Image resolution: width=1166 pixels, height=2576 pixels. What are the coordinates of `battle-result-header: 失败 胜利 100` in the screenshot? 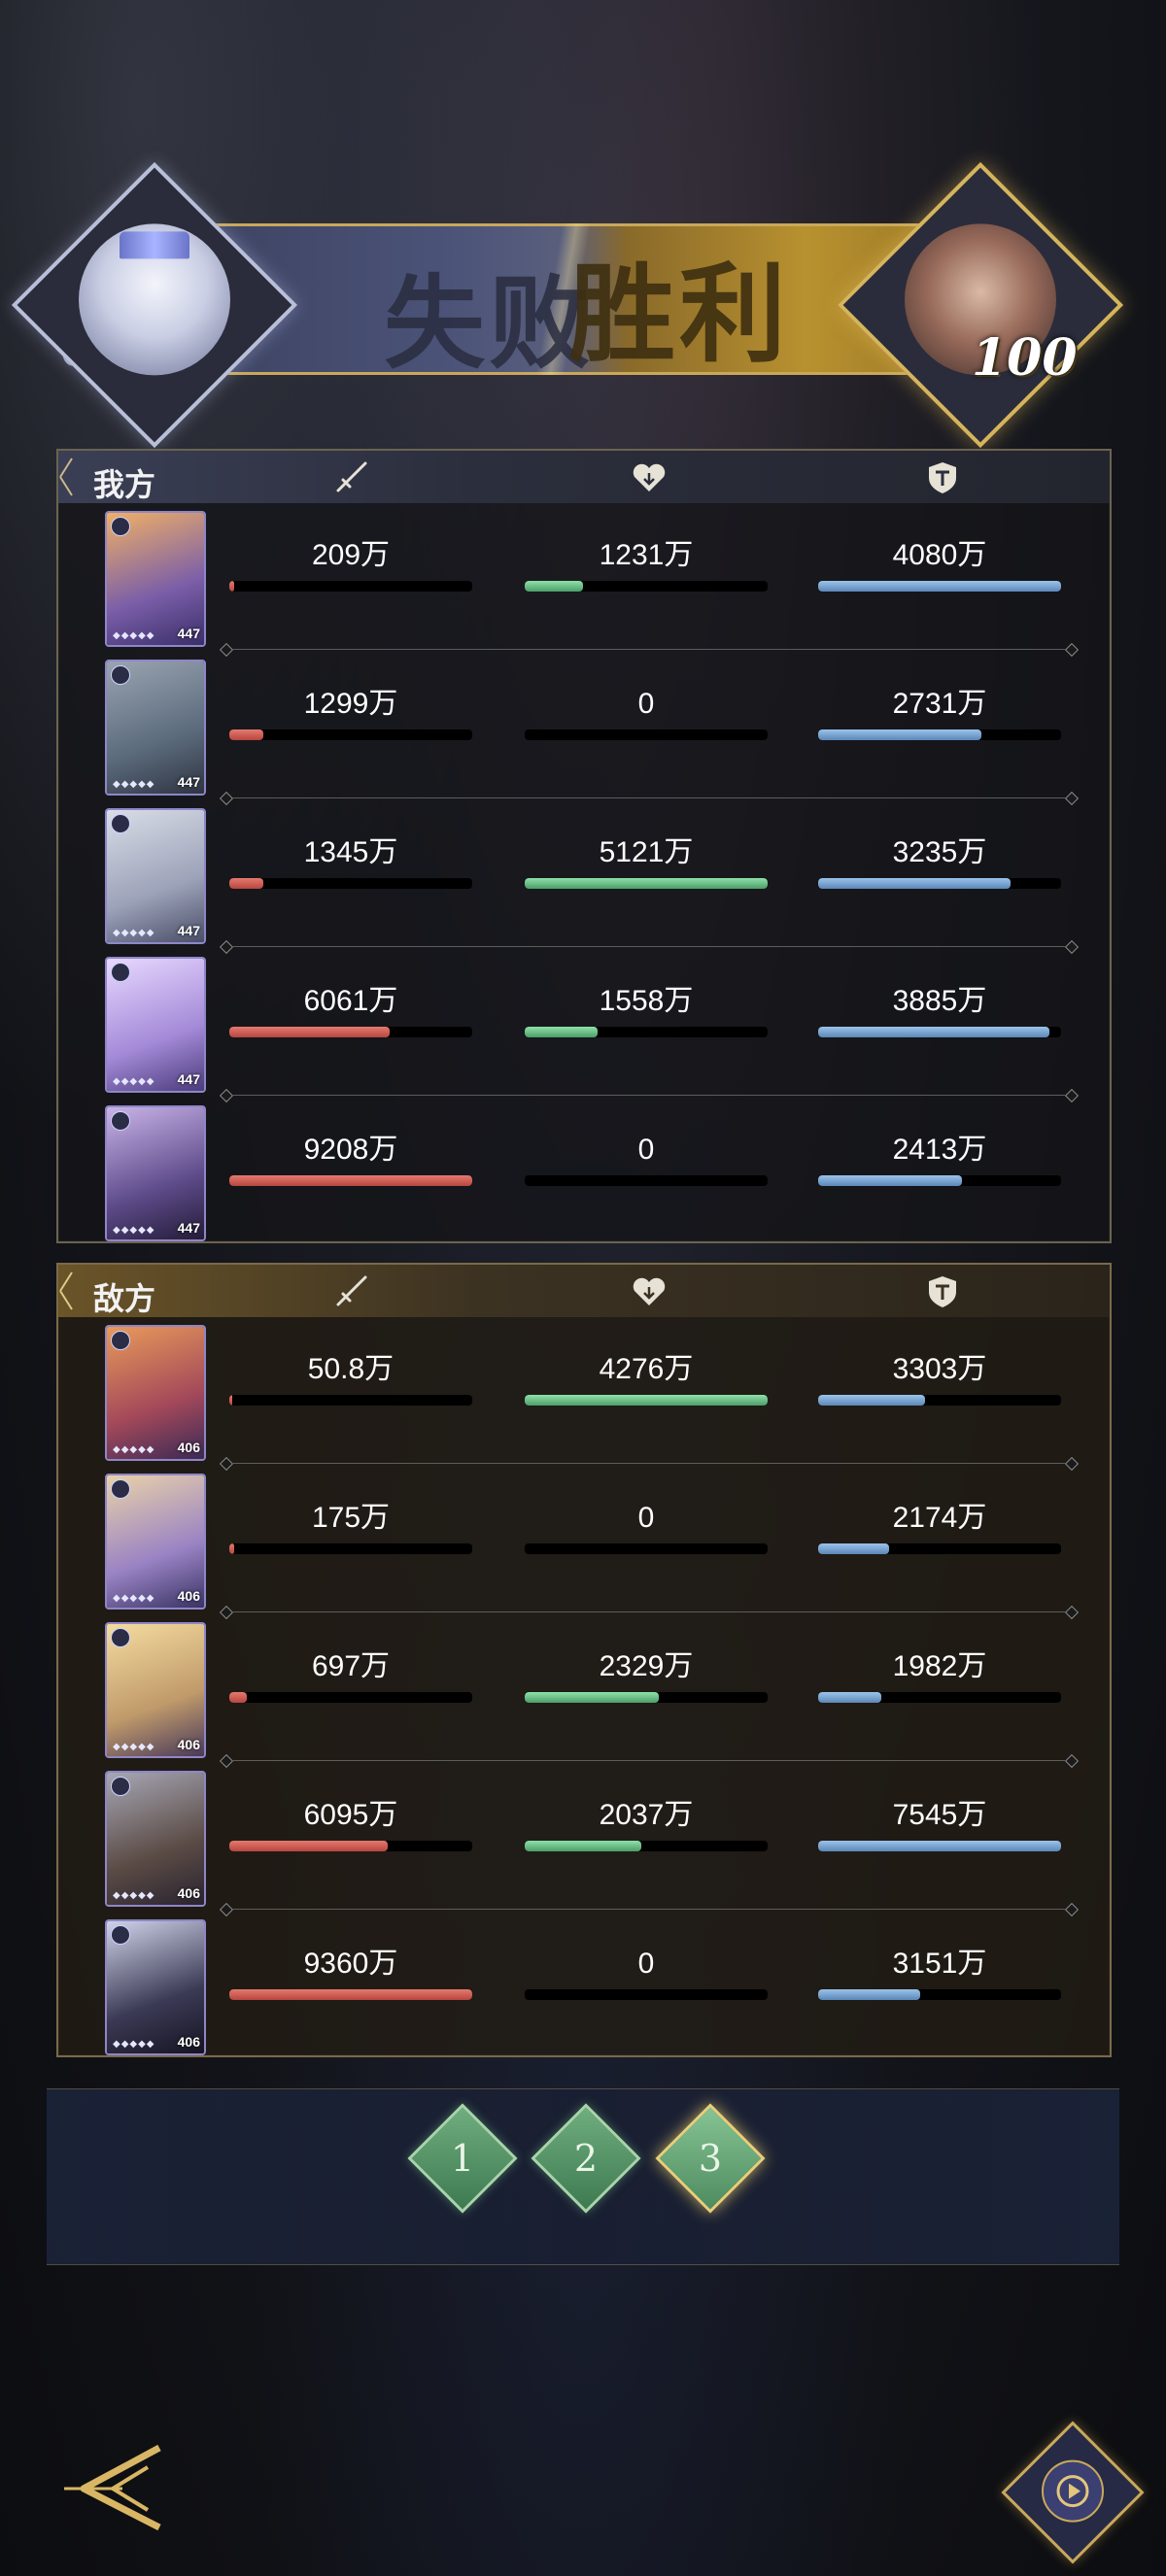 It's located at (583, 305).